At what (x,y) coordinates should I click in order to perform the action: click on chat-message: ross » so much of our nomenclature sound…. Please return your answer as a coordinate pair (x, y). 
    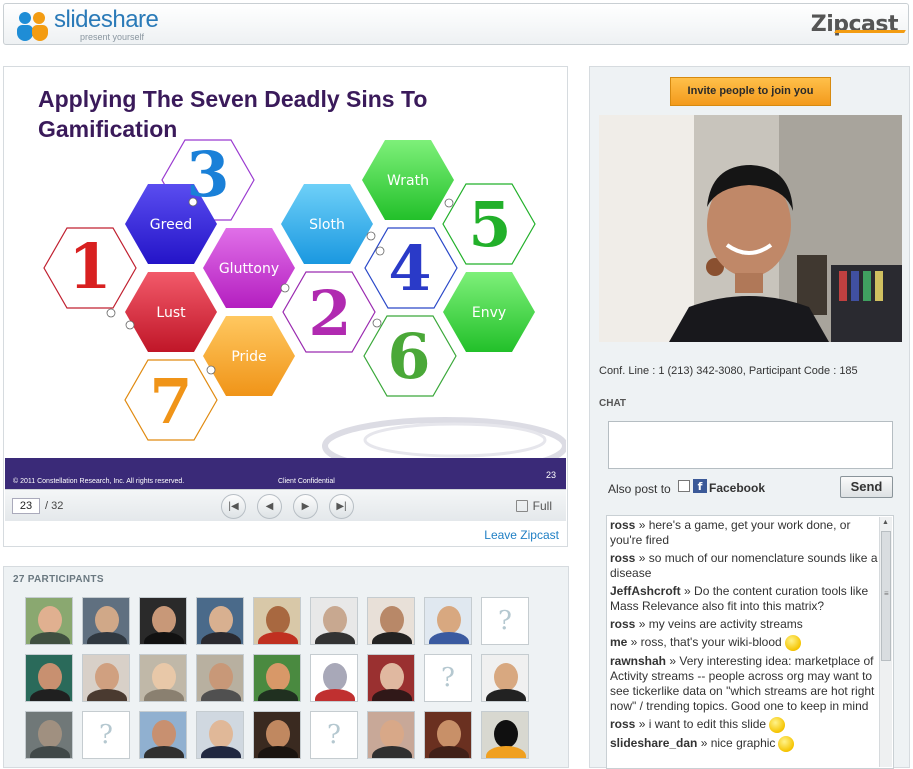
    Looking at the image, I should click on (744, 566).